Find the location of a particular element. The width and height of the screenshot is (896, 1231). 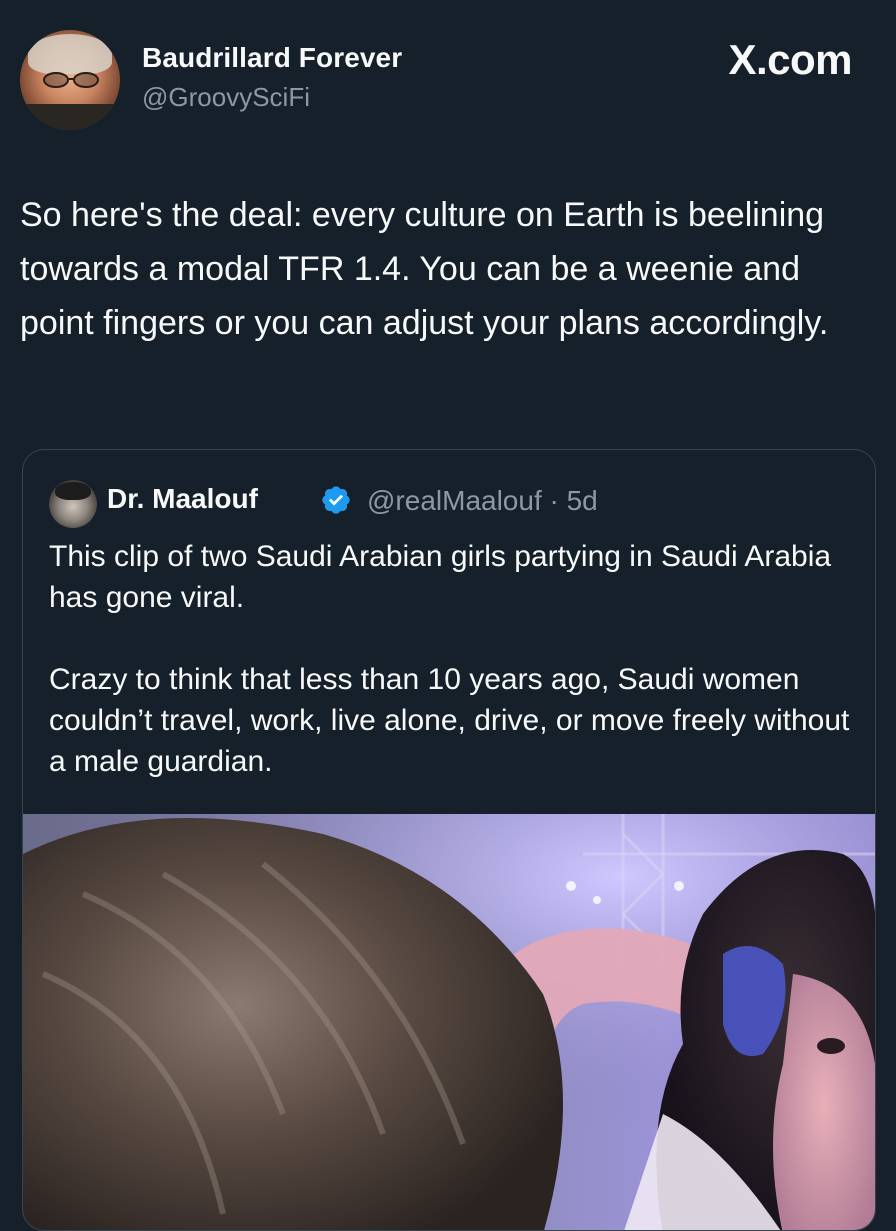

quoted-author-name: Dr. Maalouf is located at coordinates (182, 499).